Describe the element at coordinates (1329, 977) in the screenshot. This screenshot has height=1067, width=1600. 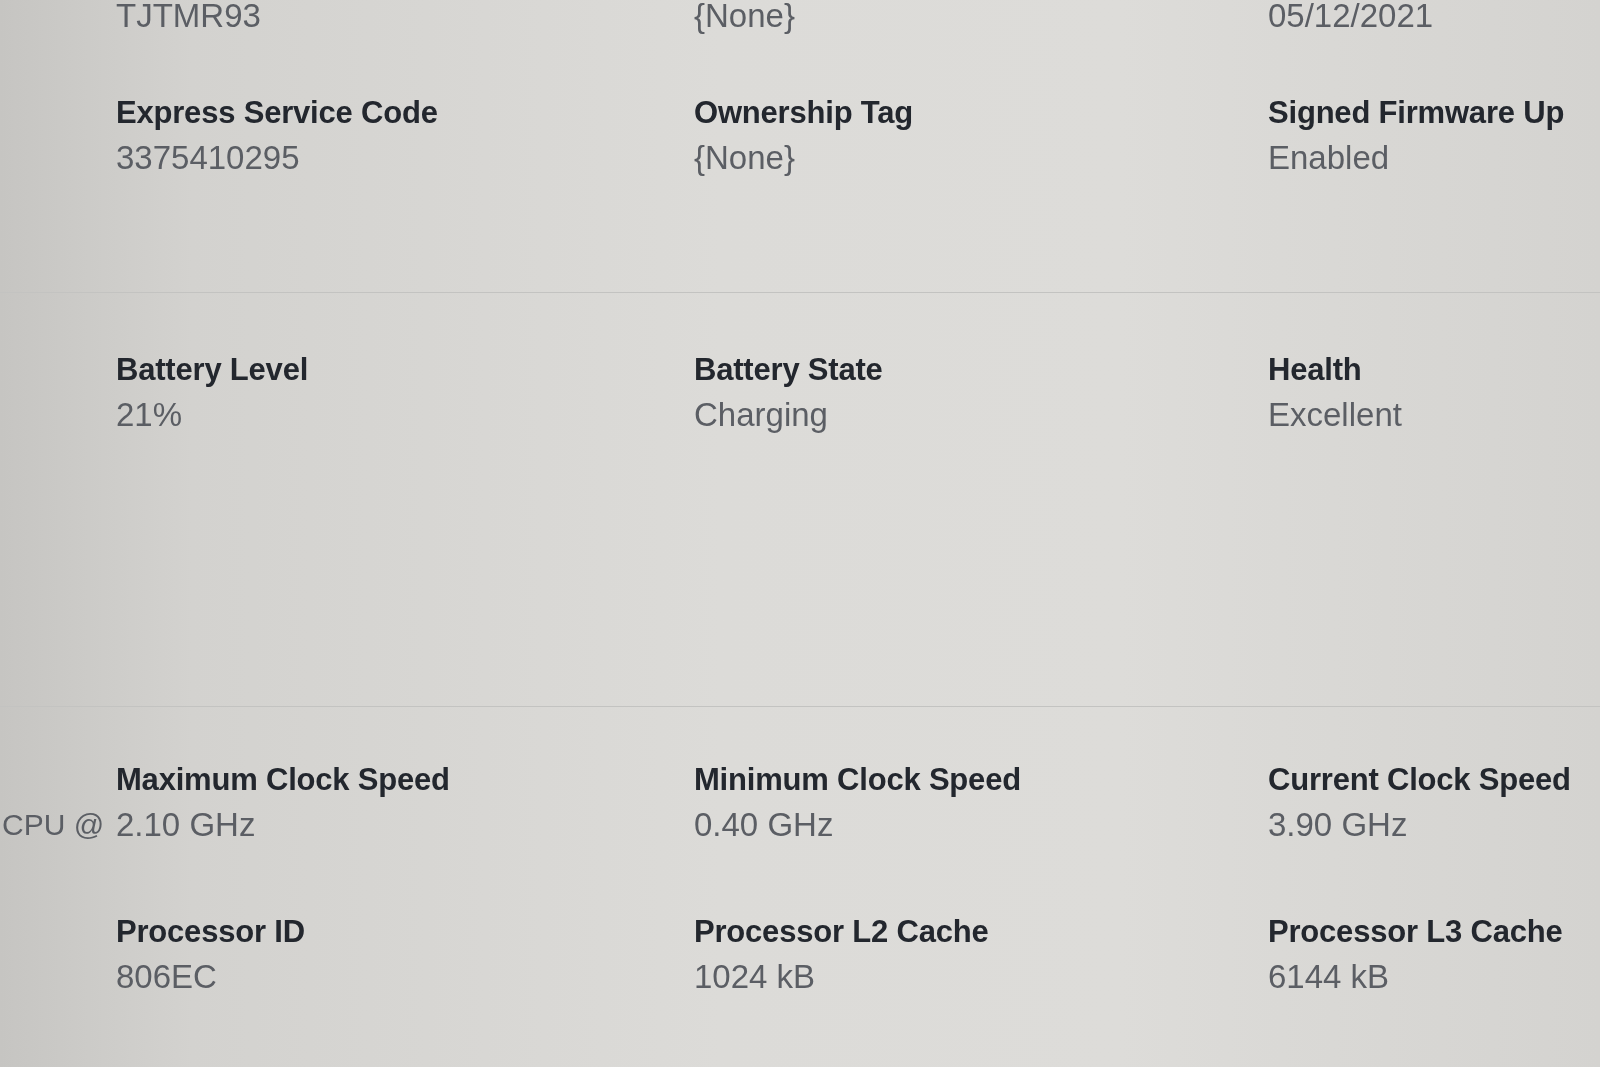
I see `field-value: 6144 kB` at that location.